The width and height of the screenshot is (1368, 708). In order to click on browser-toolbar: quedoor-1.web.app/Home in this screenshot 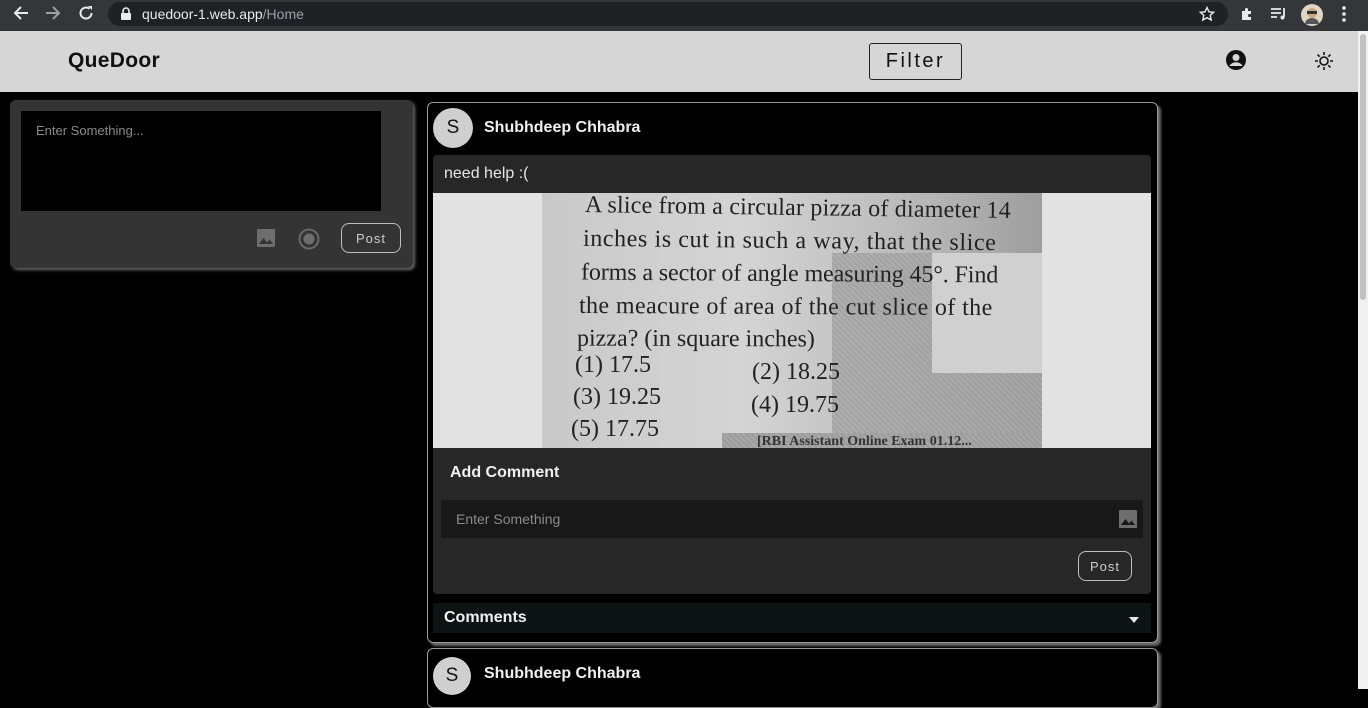, I will do `click(684, 15)`.